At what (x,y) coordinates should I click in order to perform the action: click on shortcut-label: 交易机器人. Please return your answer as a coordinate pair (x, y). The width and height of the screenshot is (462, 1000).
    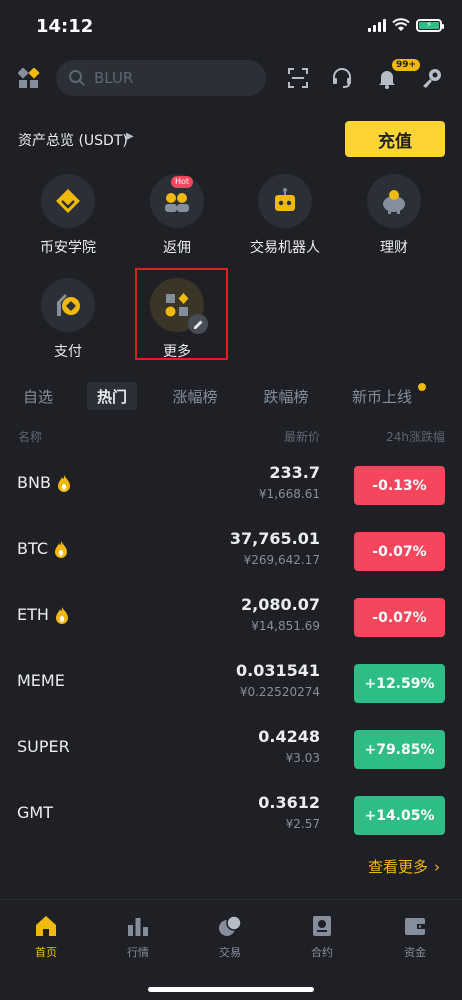
    Looking at the image, I should click on (285, 248).